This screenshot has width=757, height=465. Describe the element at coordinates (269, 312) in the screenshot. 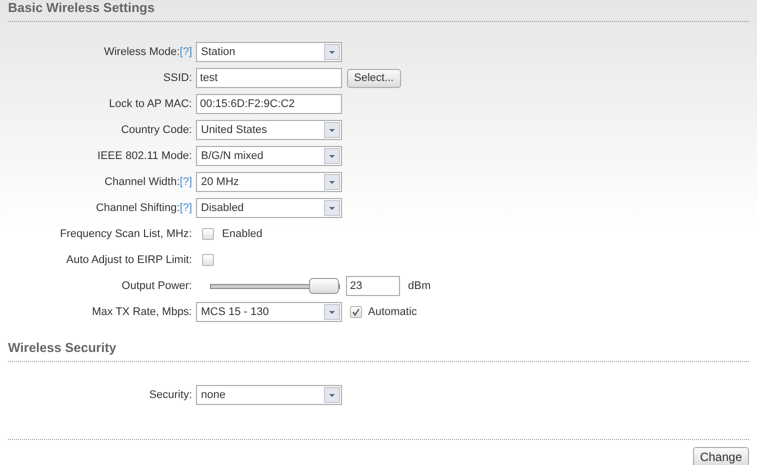

I see `dropdown: MCS 15 - 130` at that location.